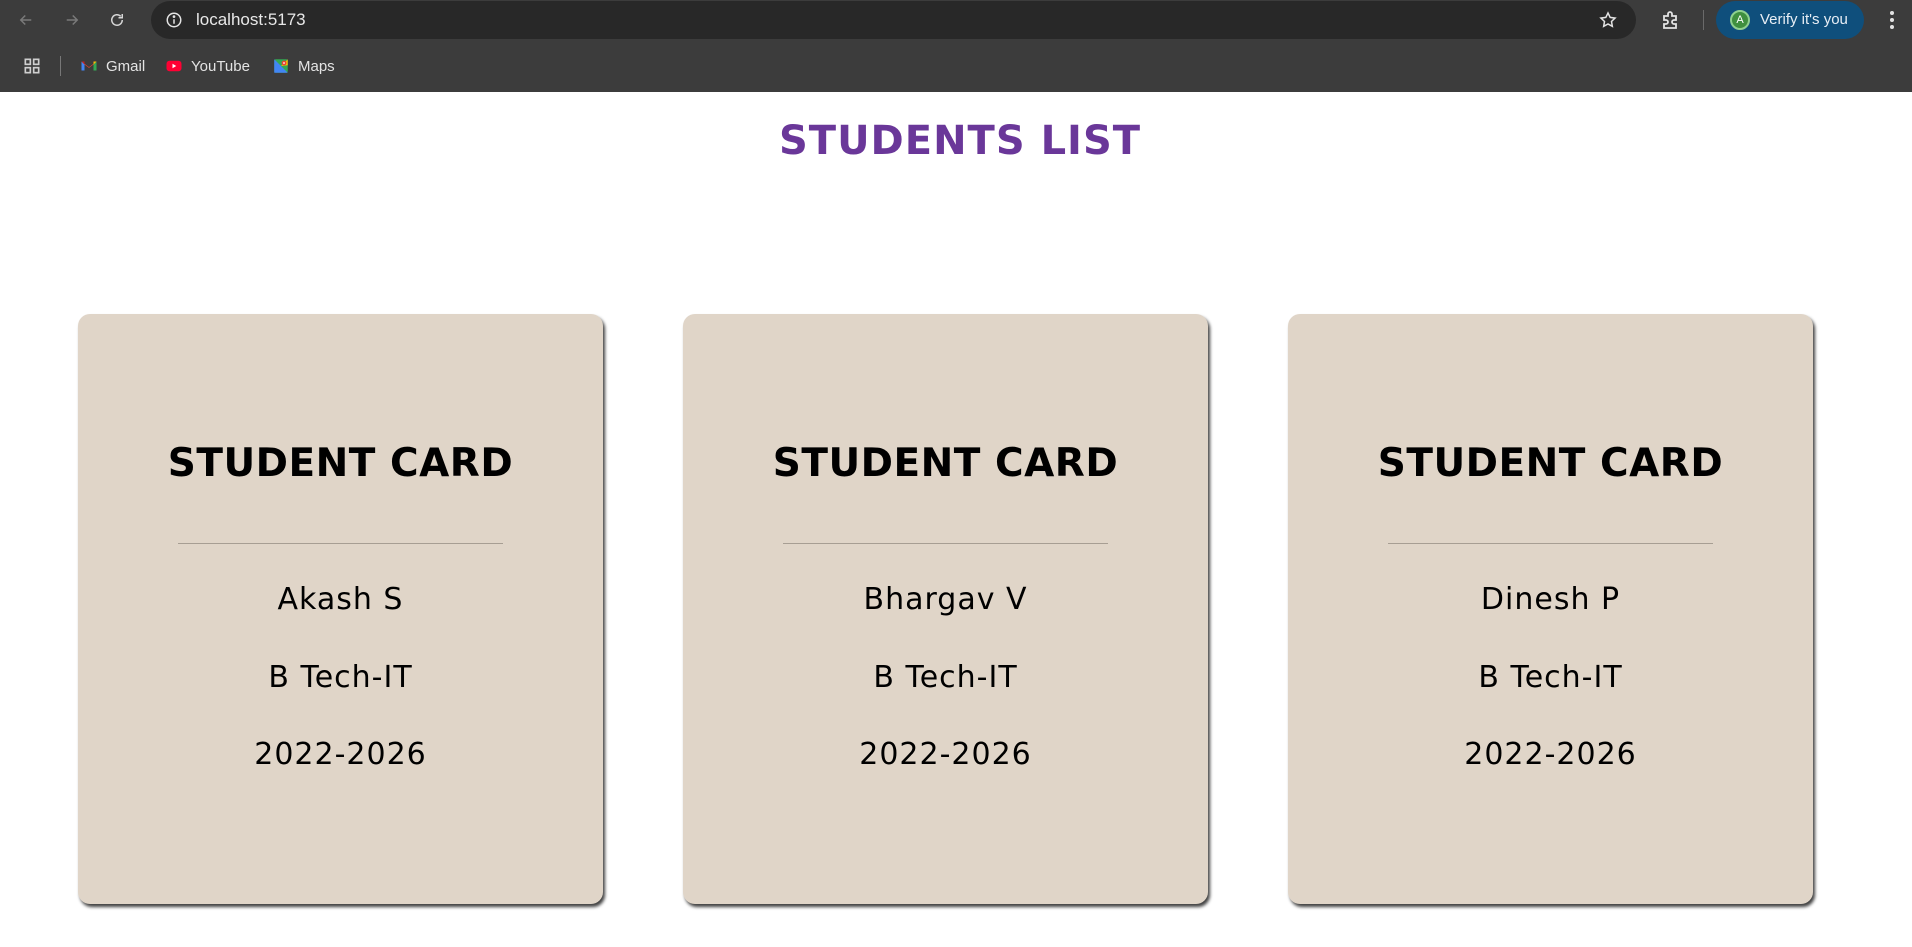 This screenshot has width=1912, height=947. What do you see at coordinates (1892, 20) in the screenshot?
I see `more-menu-icon` at bounding box center [1892, 20].